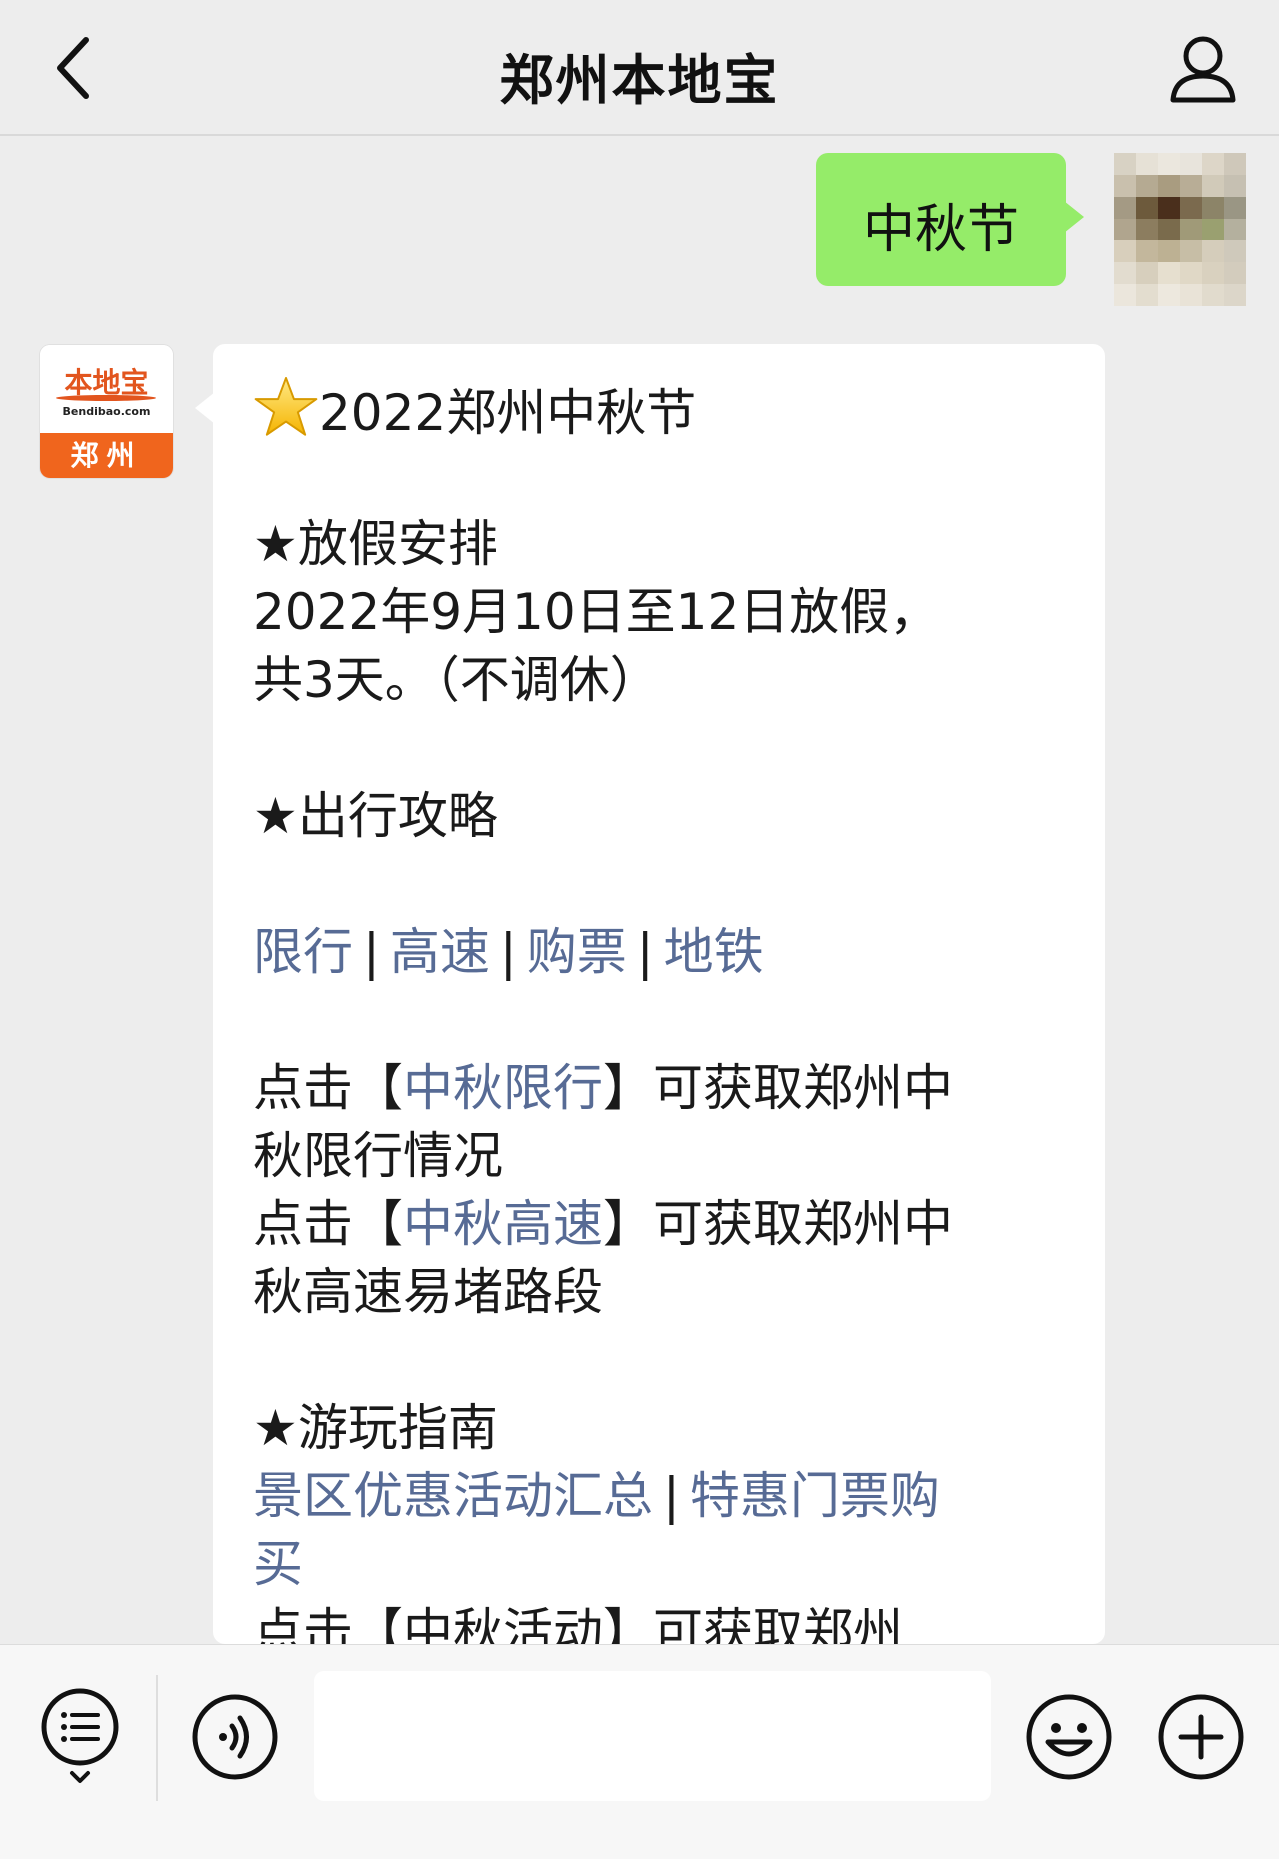 The image size is (1279, 1859). I want to click on restriction-info-line: 点击【中秋限行】可获取郑州中, so click(603, 1088).